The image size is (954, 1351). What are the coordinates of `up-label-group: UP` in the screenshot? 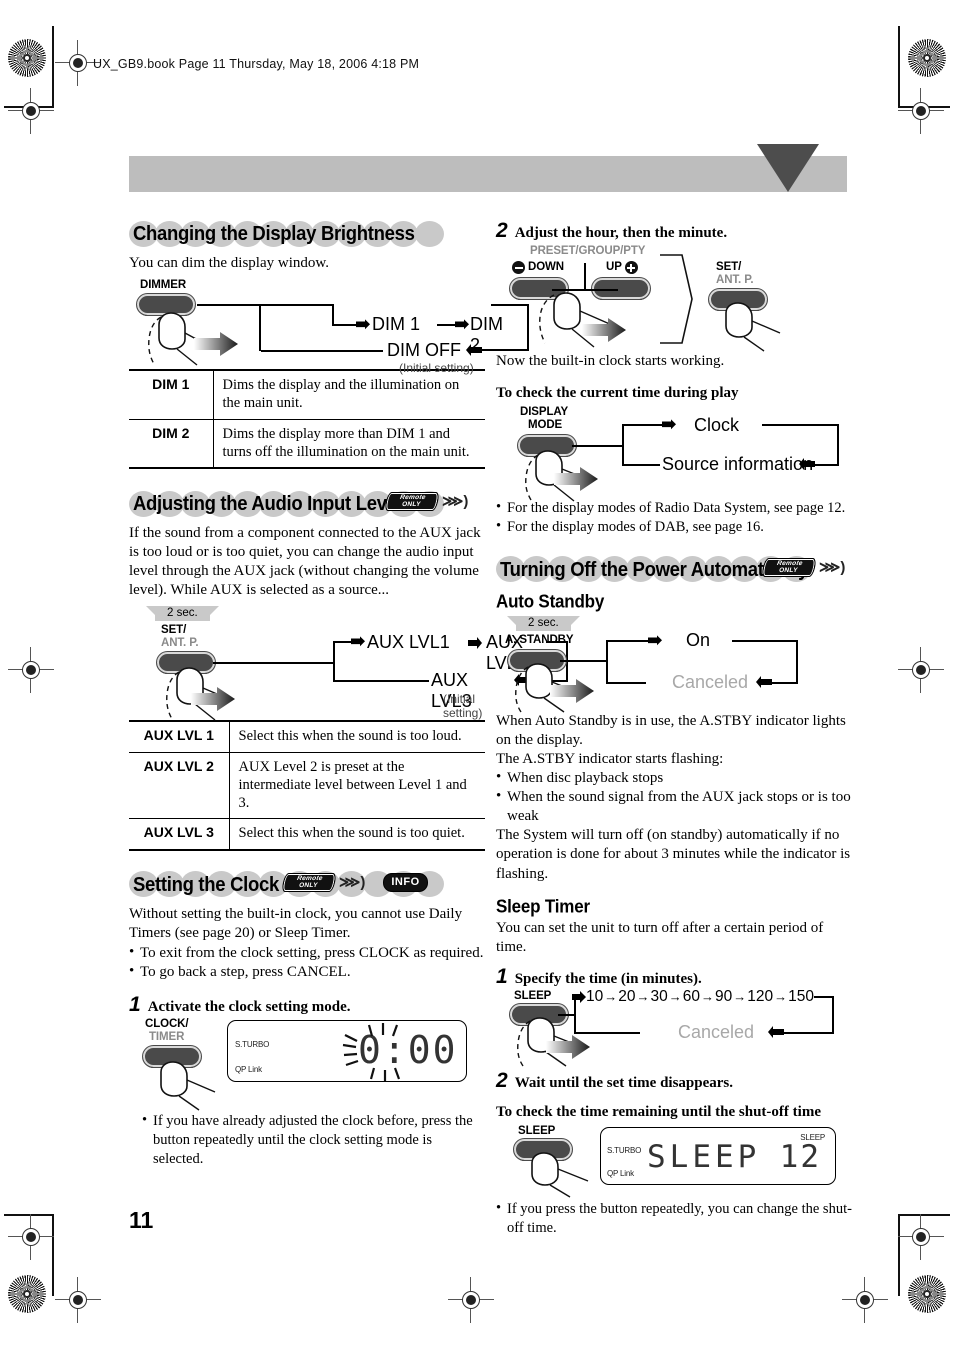 It's located at (622, 267).